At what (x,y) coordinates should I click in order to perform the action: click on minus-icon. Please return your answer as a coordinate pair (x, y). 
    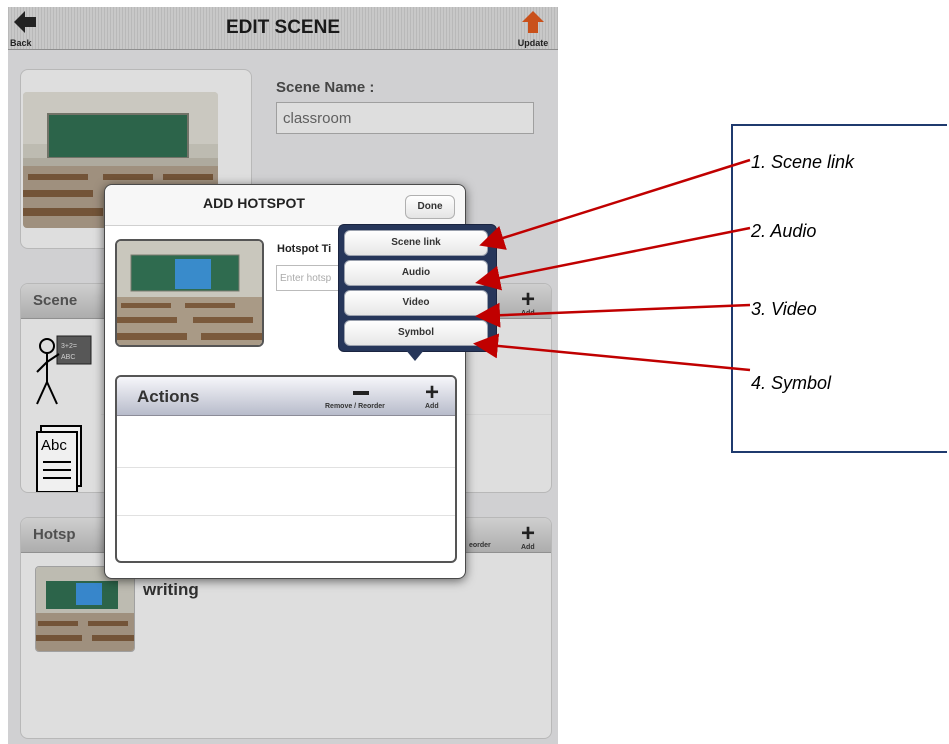
    Looking at the image, I should click on (361, 393).